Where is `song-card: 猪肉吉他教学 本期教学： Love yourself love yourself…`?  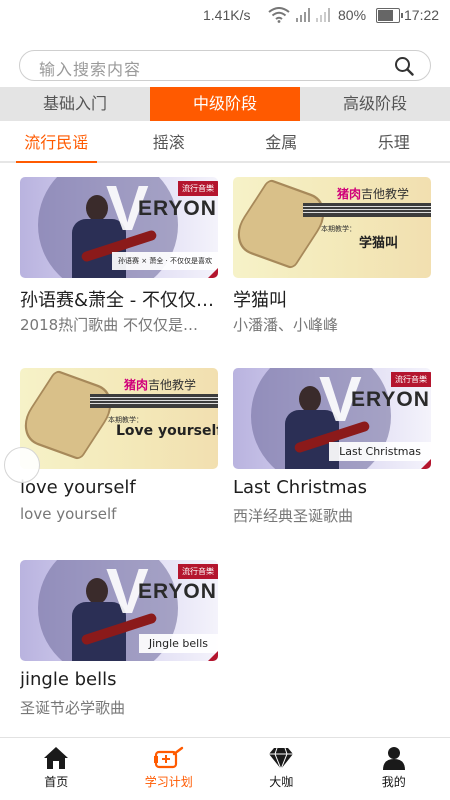 song-card: 猪肉吉他教学 本期教学： Love yourself love yourself… is located at coordinates (119, 445).